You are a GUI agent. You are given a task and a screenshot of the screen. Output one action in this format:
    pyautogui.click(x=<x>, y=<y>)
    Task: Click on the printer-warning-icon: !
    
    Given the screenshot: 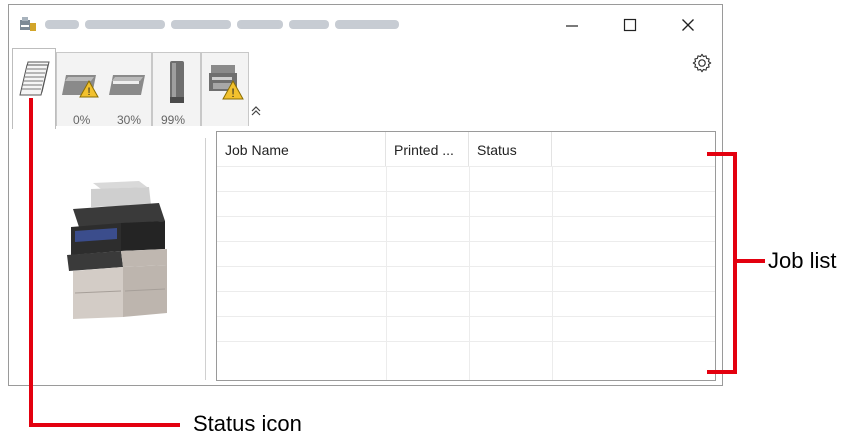 What is the action you would take?
    pyautogui.click(x=226, y=82)
    